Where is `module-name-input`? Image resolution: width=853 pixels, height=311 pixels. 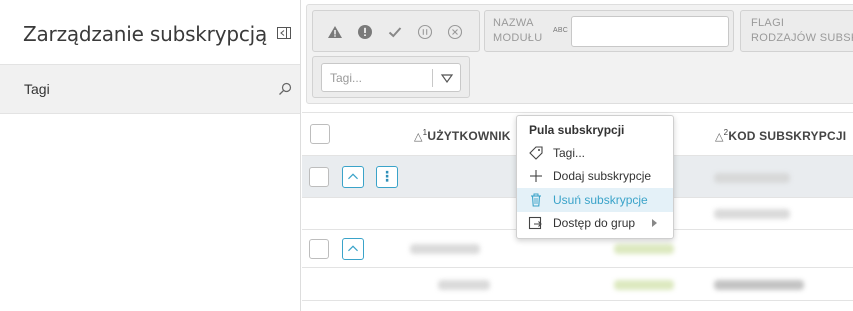 module-name-input is located at coordinates (650, 31).